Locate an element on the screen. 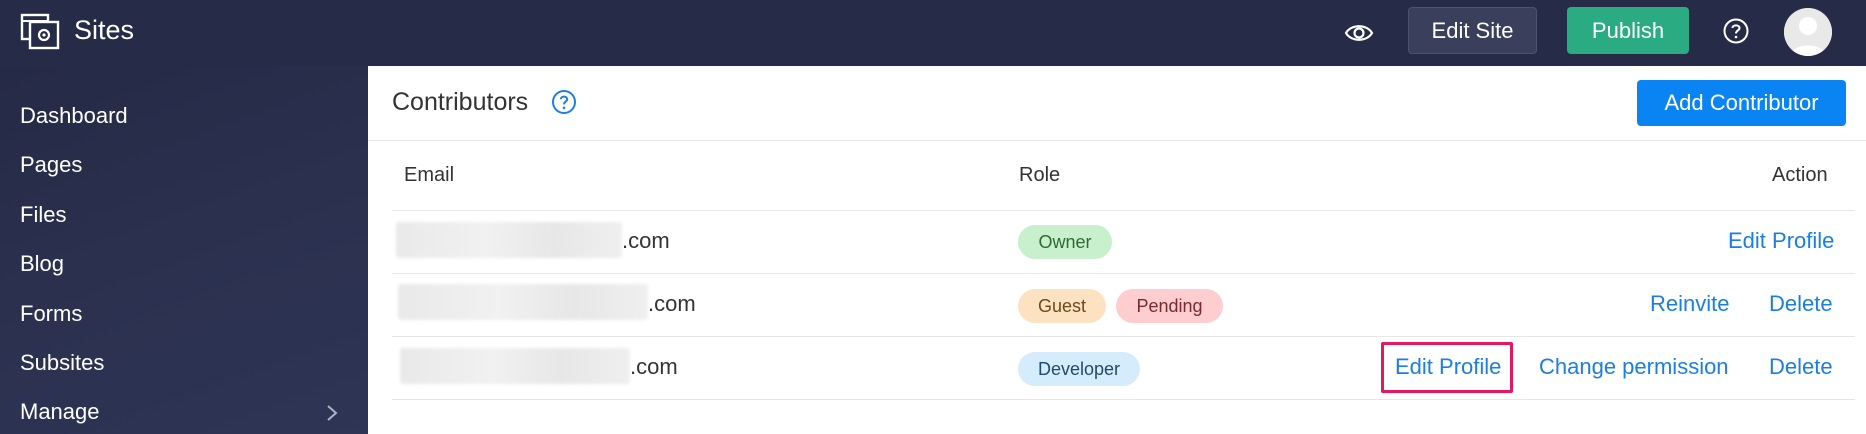 The image size is (1866, 434). avatar is located at coordinates (1808, 32).